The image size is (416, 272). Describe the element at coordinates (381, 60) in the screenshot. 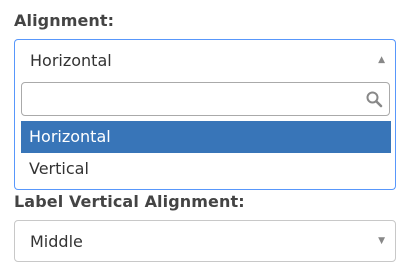

I see `arrow-up-icon: ▲` at that location.